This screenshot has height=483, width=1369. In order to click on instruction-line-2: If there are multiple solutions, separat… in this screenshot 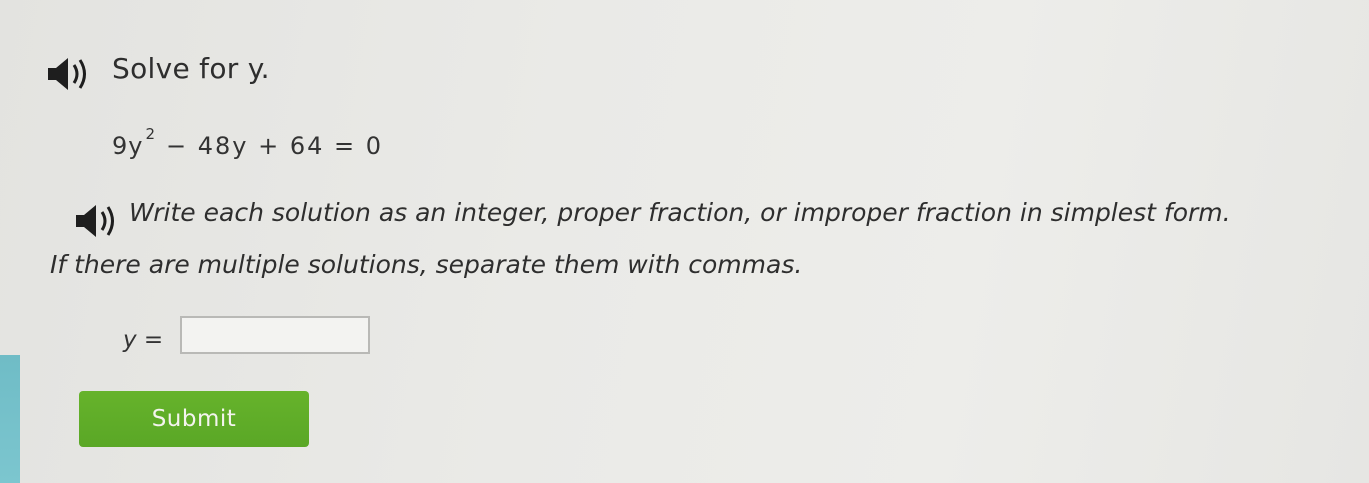, I will do `click(426, 264)`.